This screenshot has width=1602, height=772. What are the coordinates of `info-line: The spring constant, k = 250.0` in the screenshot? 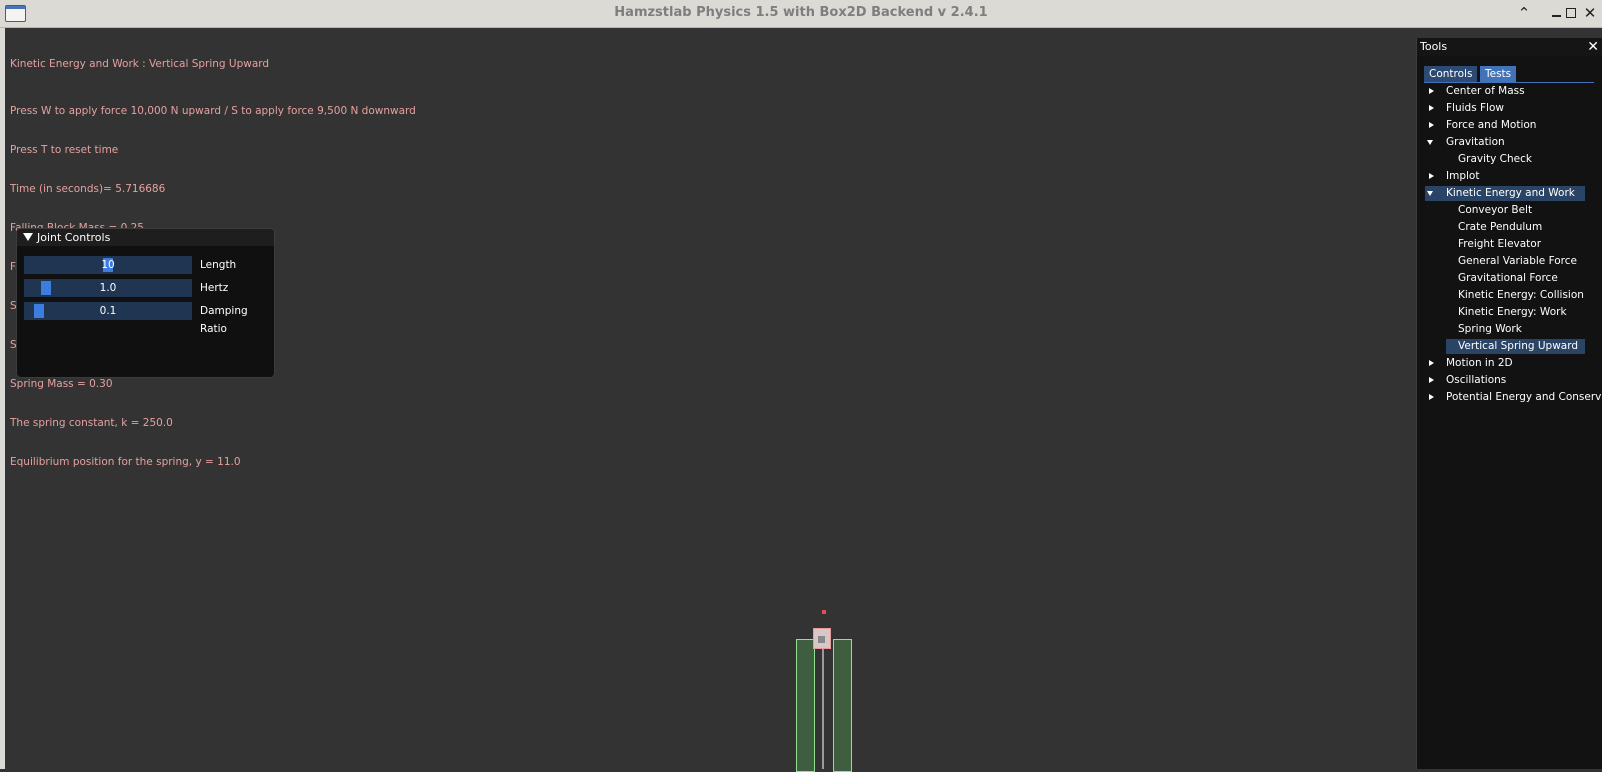 It's located at (91, 423).